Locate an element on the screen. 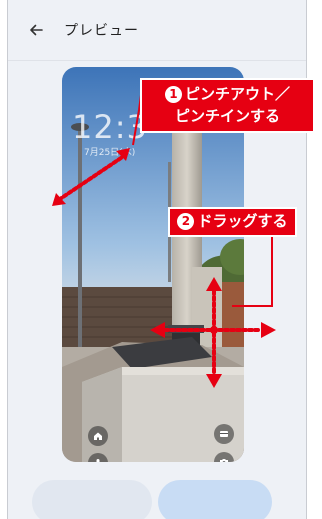 The width and height of the screenshot is (322, 519). shortcut-wallet-button is located at coordinates (224, 434).